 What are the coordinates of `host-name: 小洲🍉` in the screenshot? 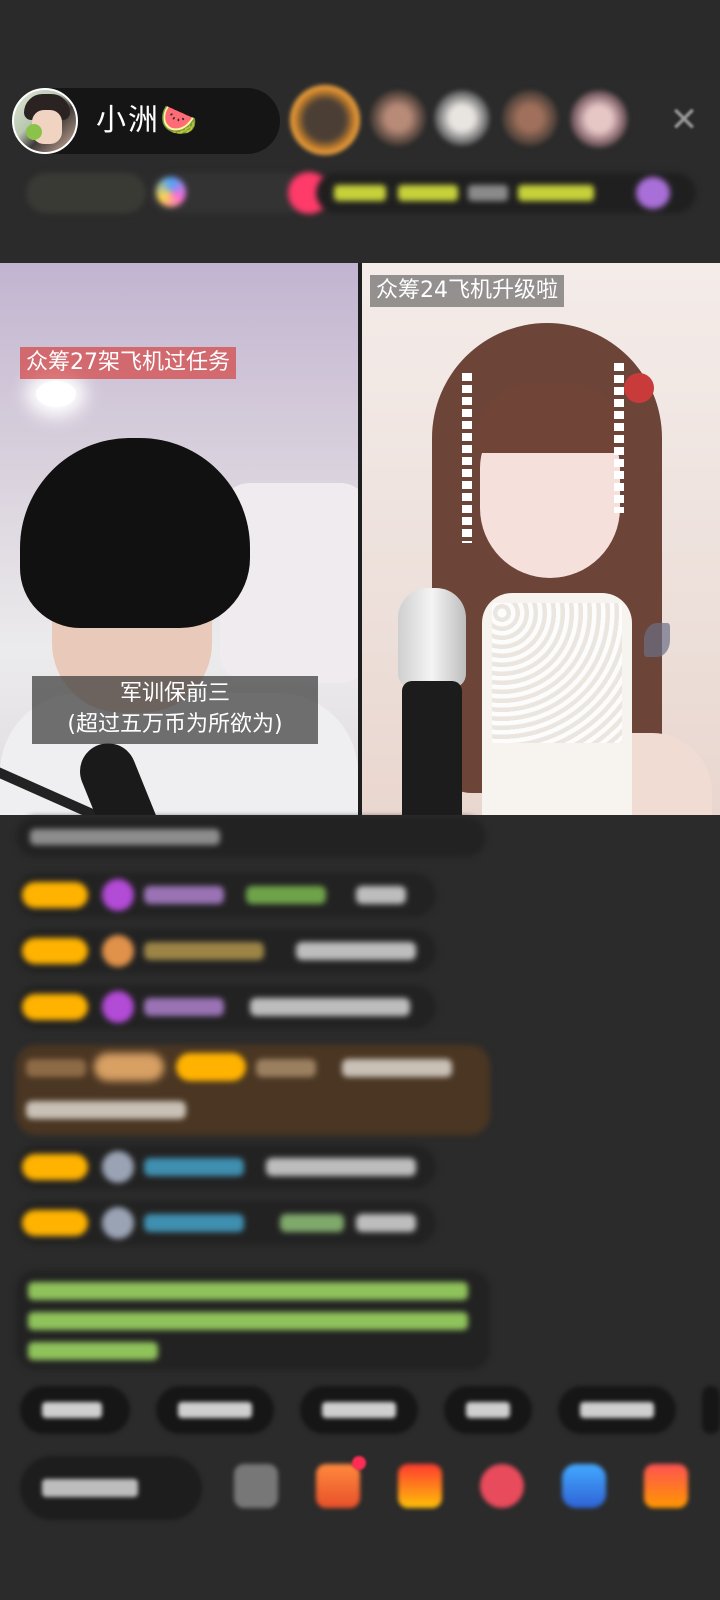 It's located at (148, 120).